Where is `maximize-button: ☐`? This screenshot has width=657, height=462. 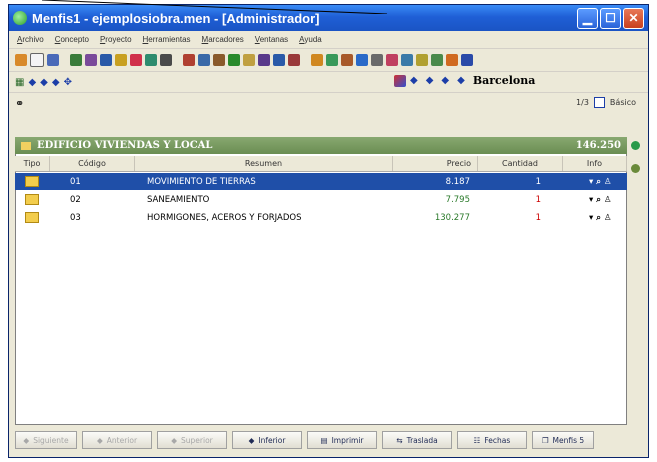
maximize-button: ☐ is located at coordinates (610, 18).